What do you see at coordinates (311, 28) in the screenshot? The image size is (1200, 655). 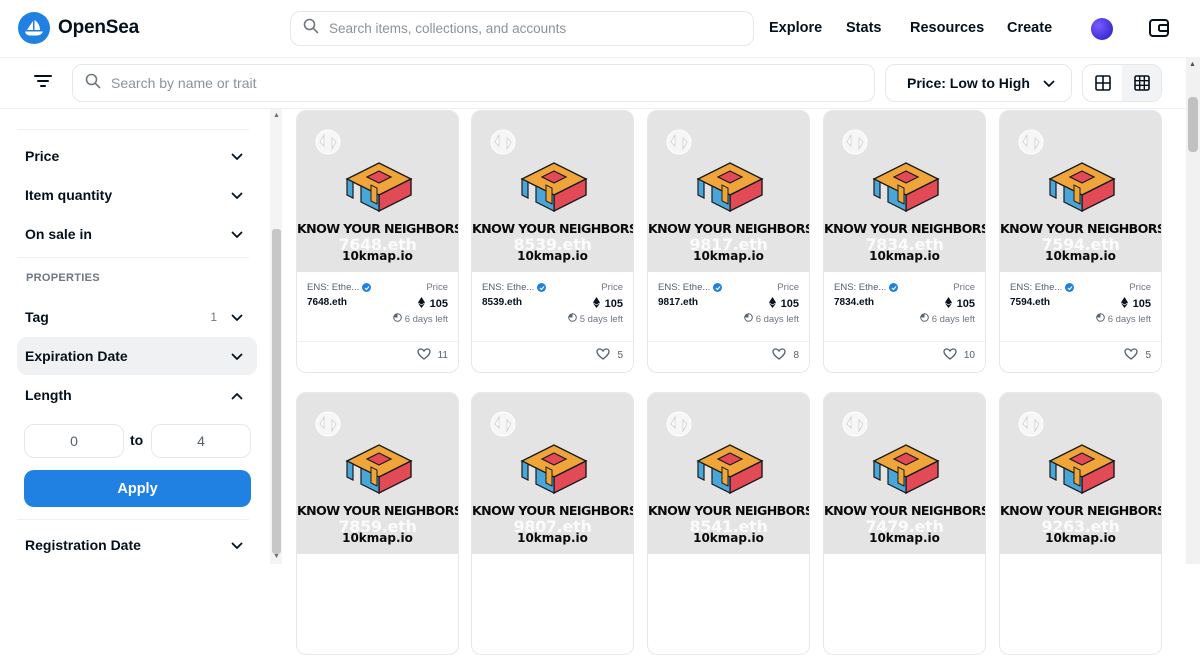 I see `search-icon` at bounding box center [311, 28].